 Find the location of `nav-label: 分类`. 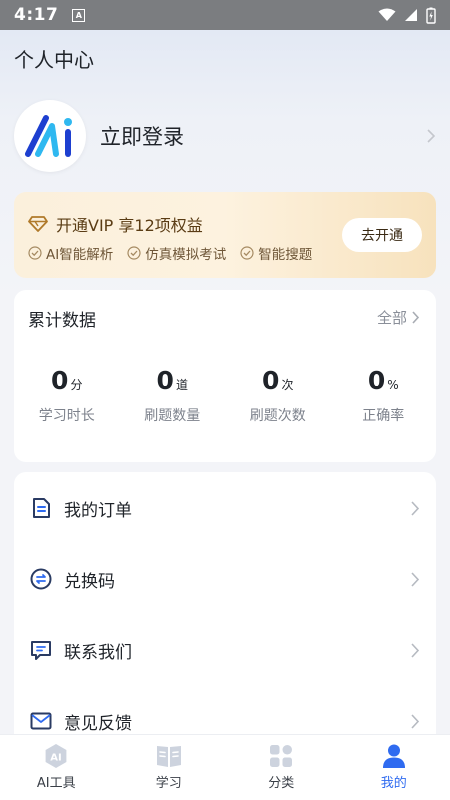

nav-label: 分类 is located at coordinates (281, 781).